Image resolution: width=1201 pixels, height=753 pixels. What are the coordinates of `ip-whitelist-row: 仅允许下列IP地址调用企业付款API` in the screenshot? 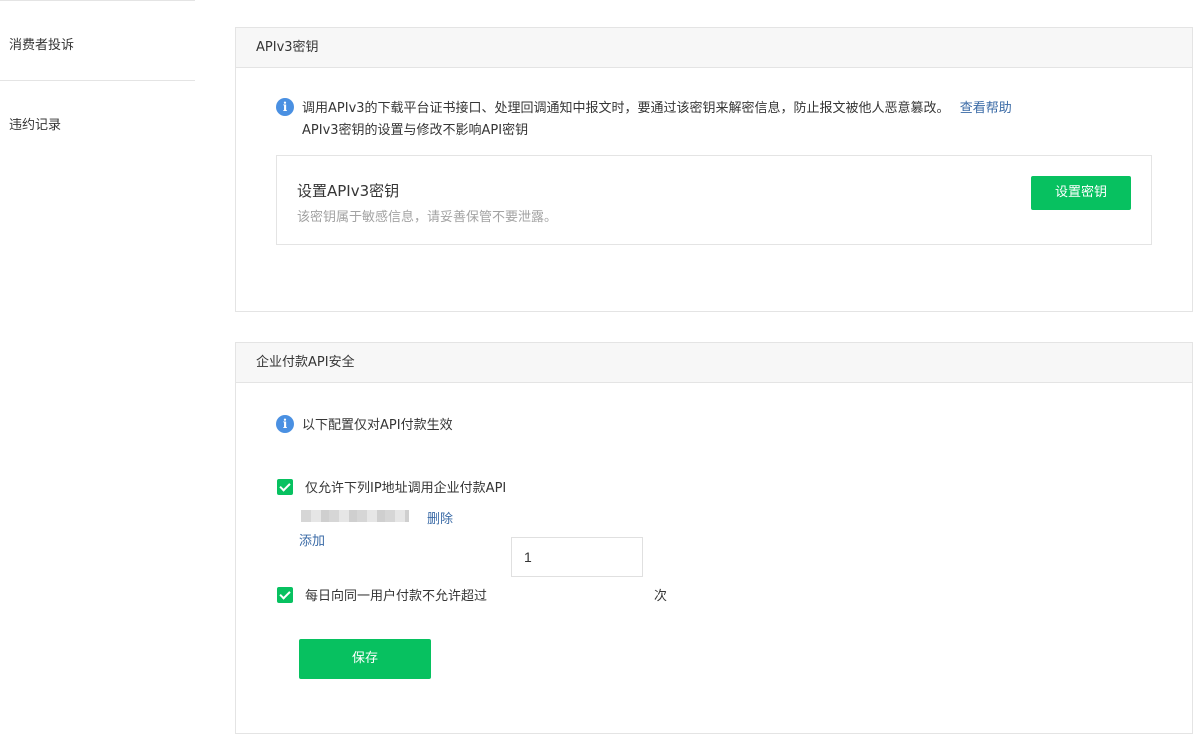 It's located at (391, 486).